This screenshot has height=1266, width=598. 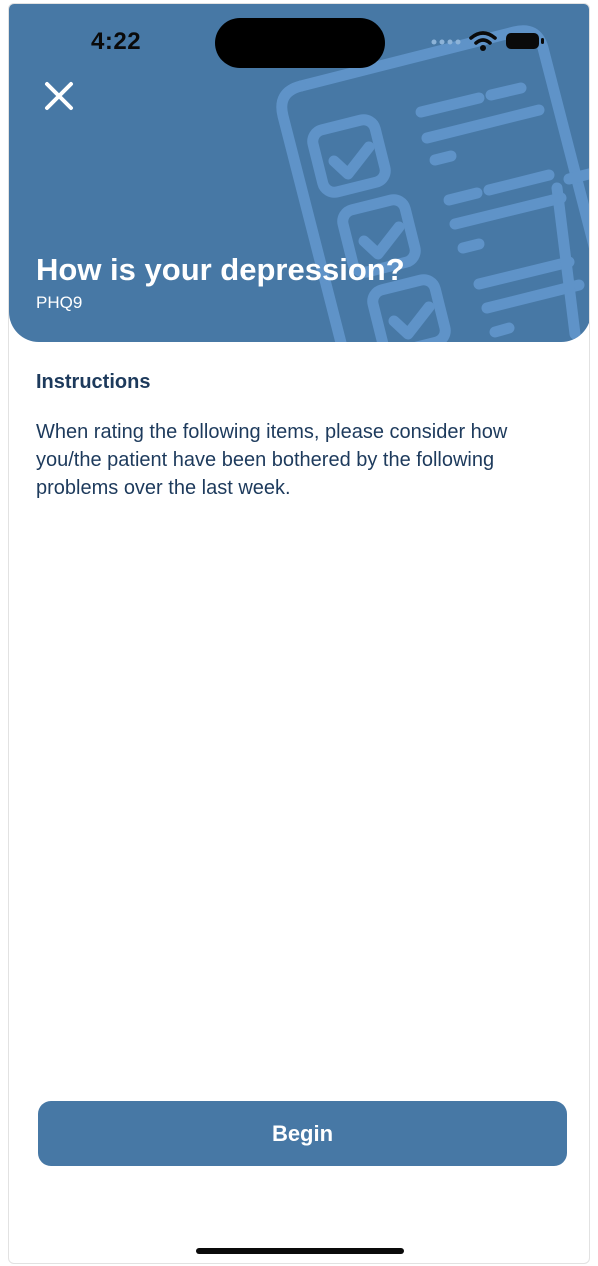 I want to click on wifi-icon, so click(x=483, y=41).